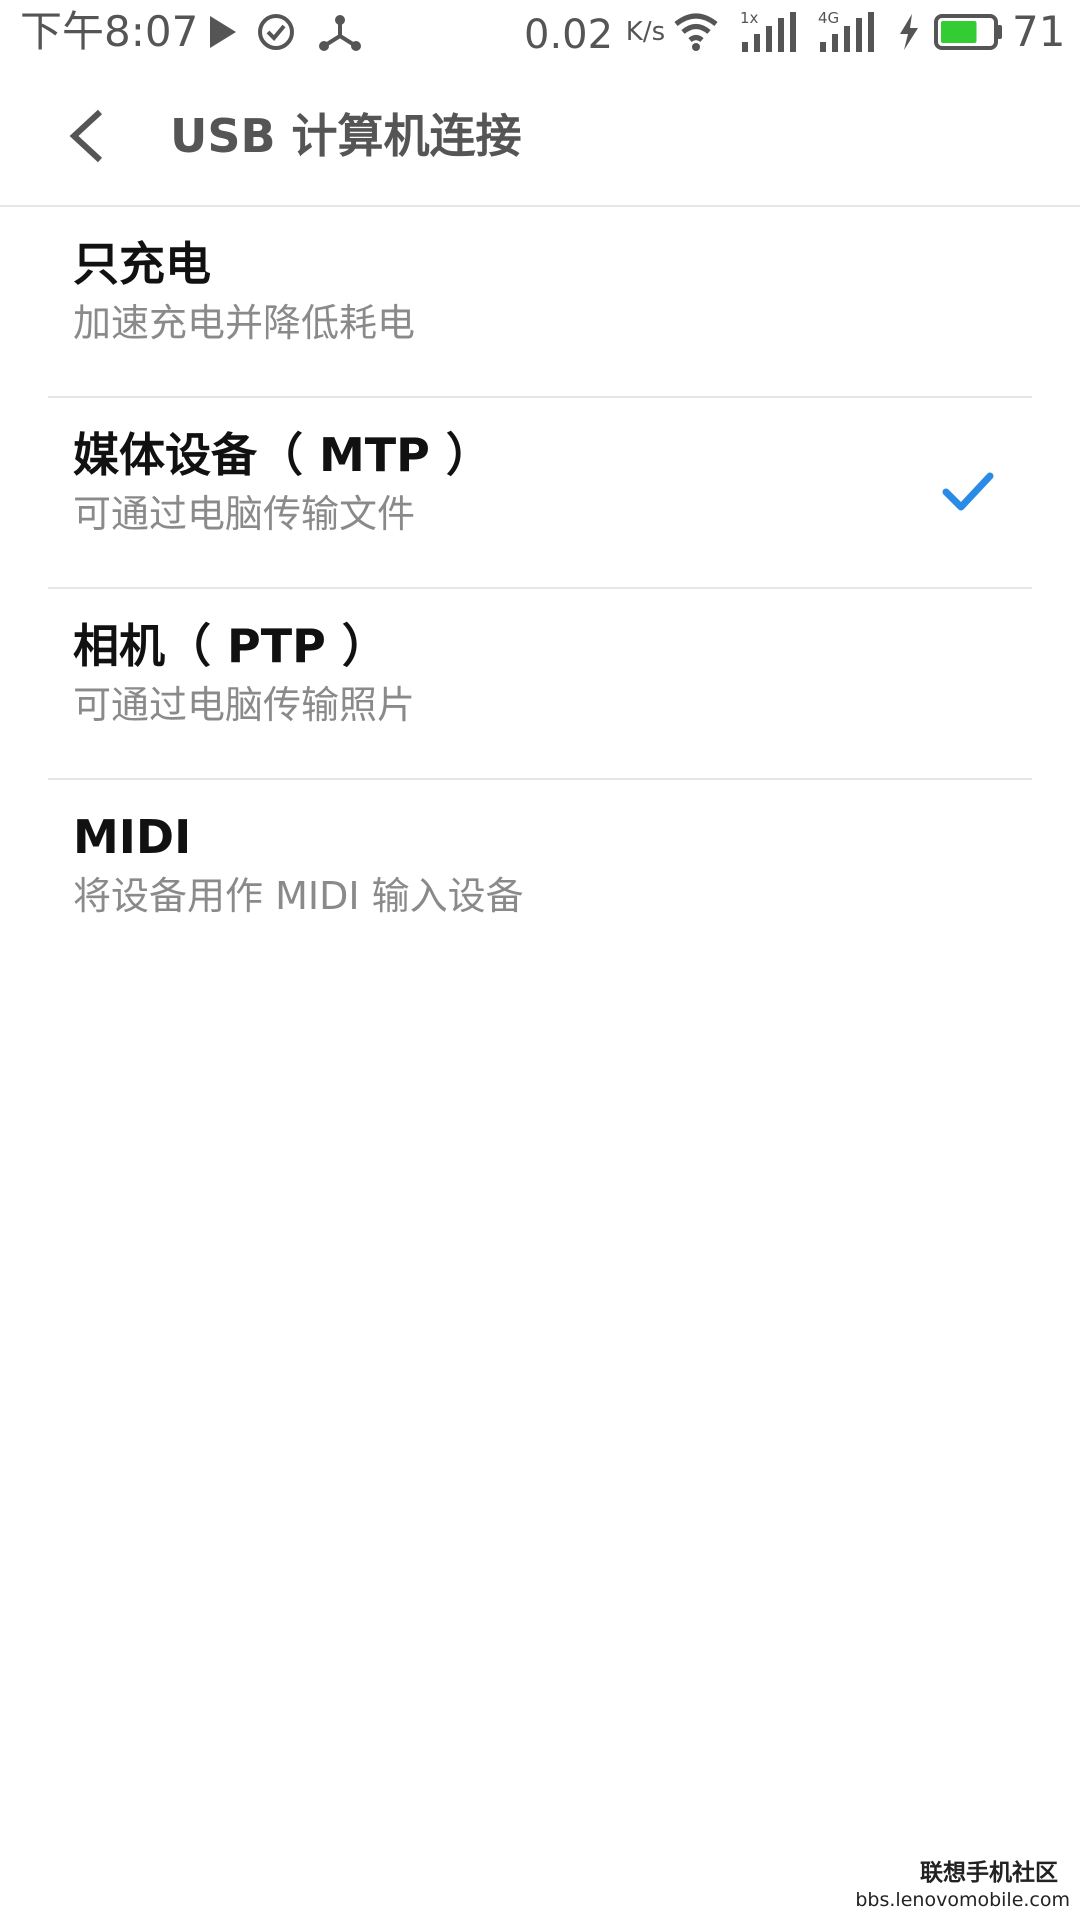  I want to click on net-speed: 0.02 K/s, so click(594, 33).